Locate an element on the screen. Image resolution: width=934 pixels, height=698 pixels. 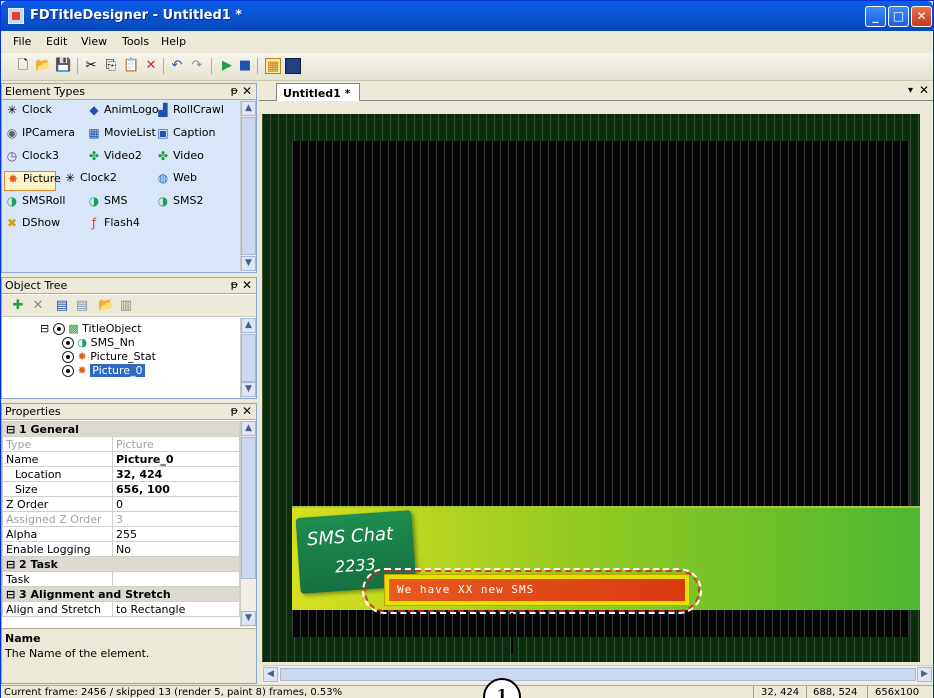
property-row: Name Picture_0 is located at coordinates (121, 459).